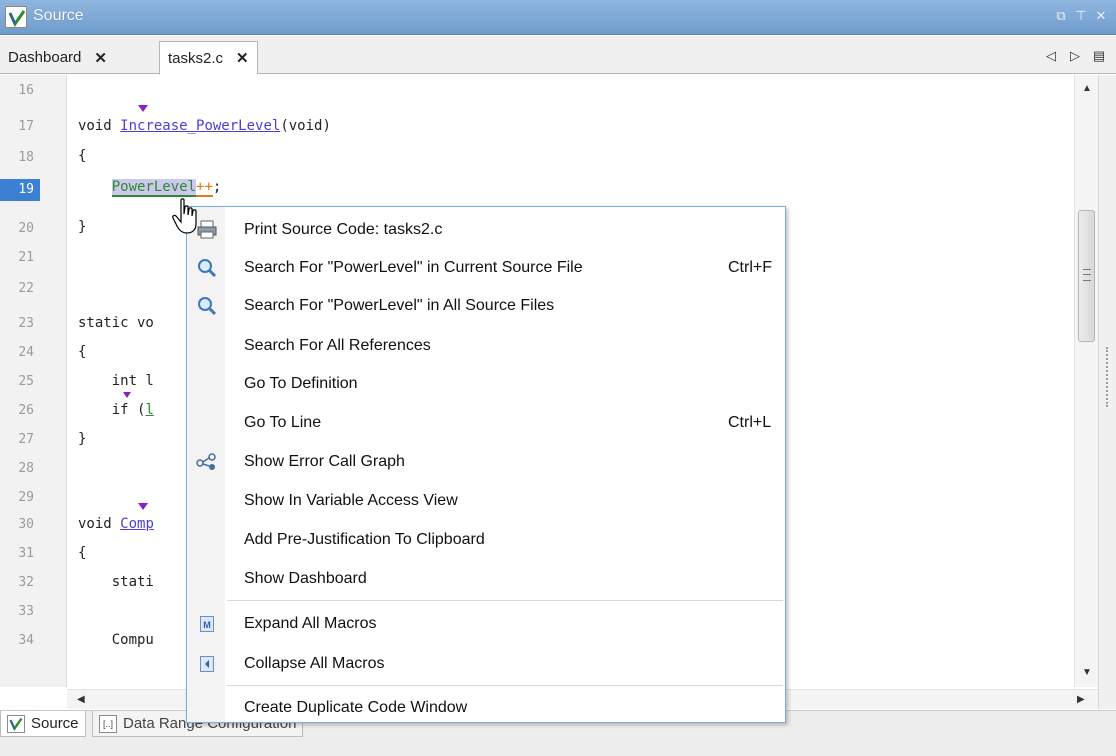 This screenshot has width=1116, height=756. Describe the element at coordinates (99, 524) in the screenshot. I see `keyword: void` at that location.